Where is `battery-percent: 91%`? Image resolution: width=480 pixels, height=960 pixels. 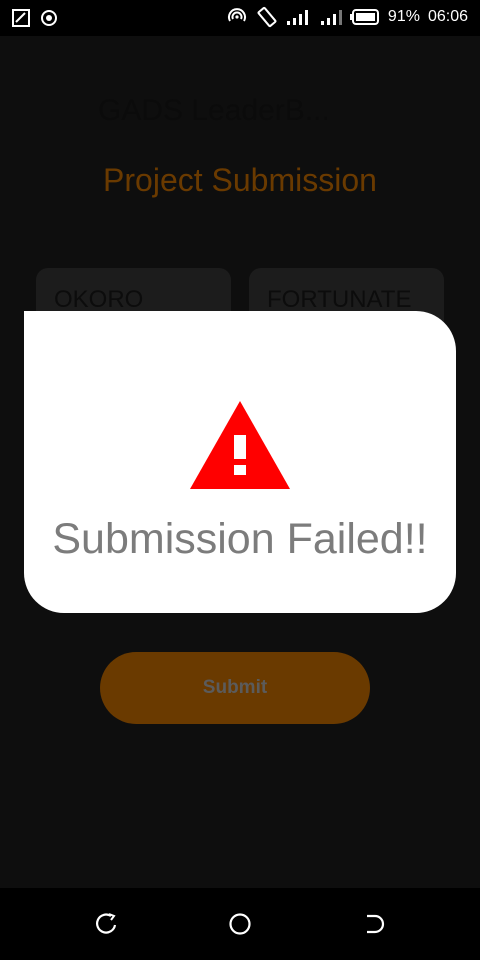 battery-percent: 91% is located at coordinates (403, 16).